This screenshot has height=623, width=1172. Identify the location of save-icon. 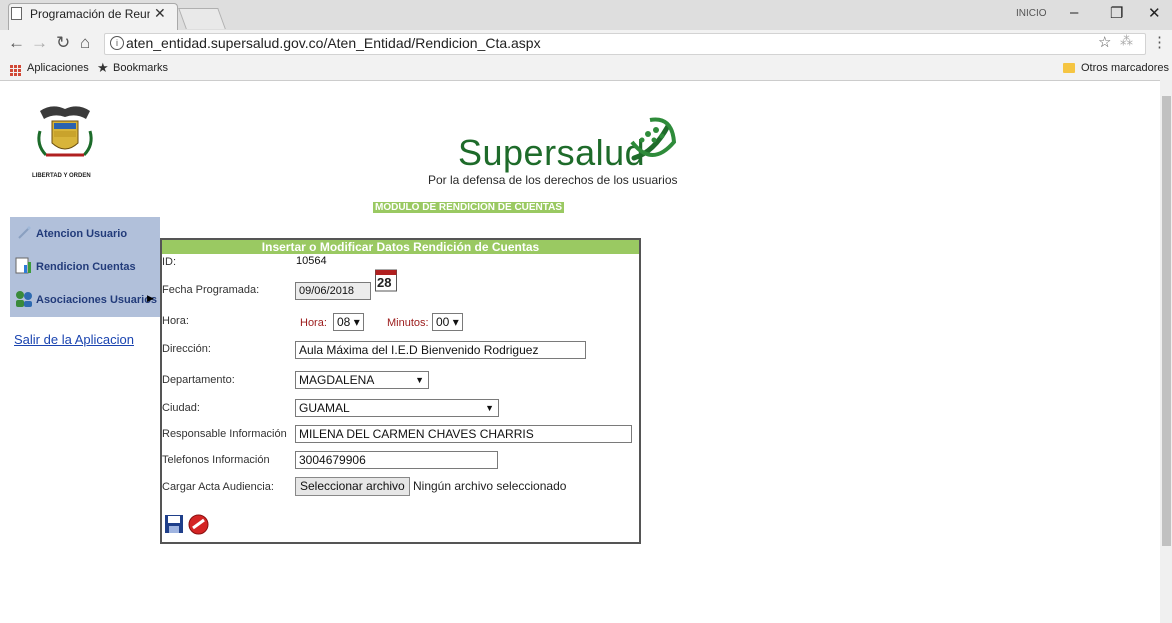
(174, 524).